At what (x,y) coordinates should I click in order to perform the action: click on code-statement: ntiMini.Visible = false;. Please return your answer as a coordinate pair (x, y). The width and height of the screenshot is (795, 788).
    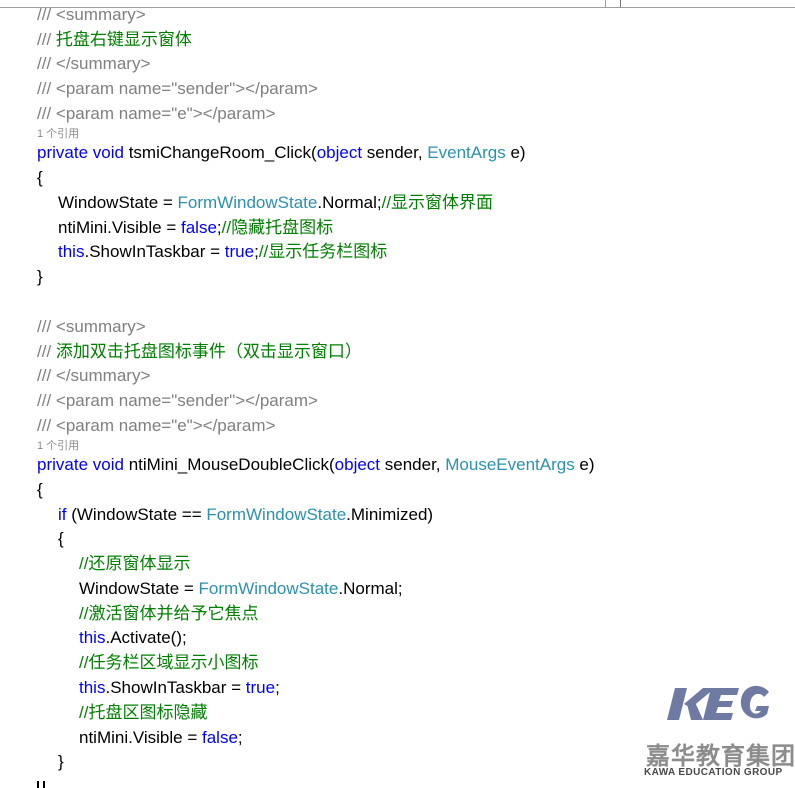
    Looking at the image, I should click on (161, 737).